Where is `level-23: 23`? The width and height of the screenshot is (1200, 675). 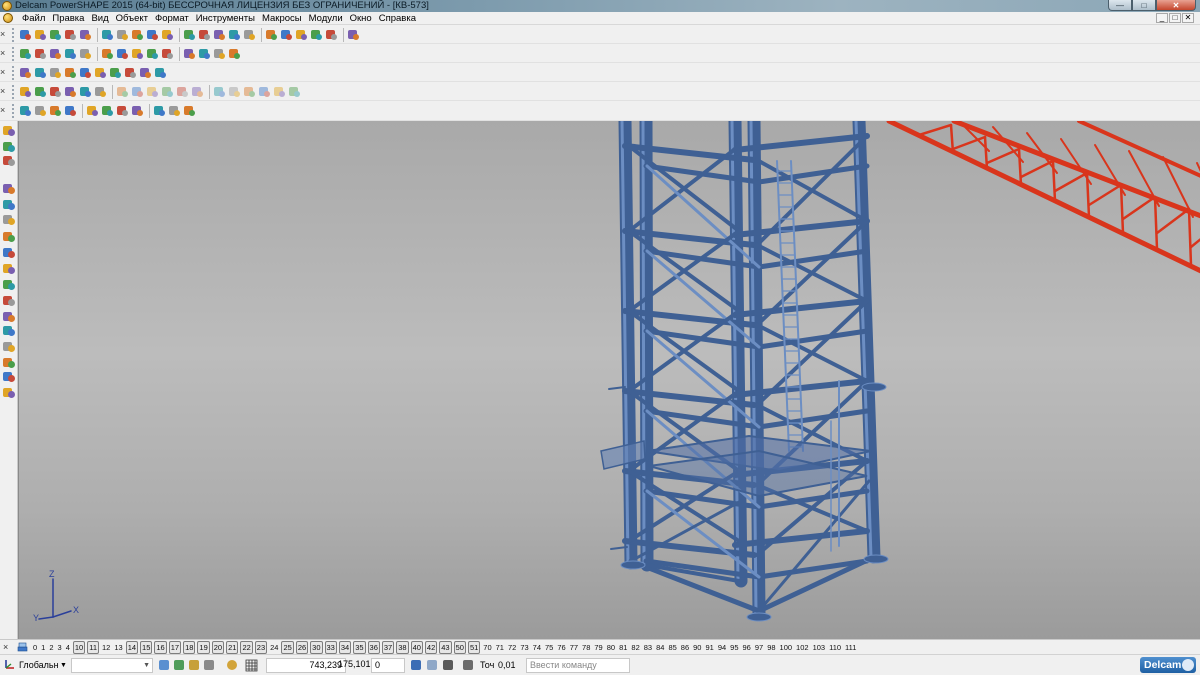 level-23: 23 is located at coordinates (261, 647).